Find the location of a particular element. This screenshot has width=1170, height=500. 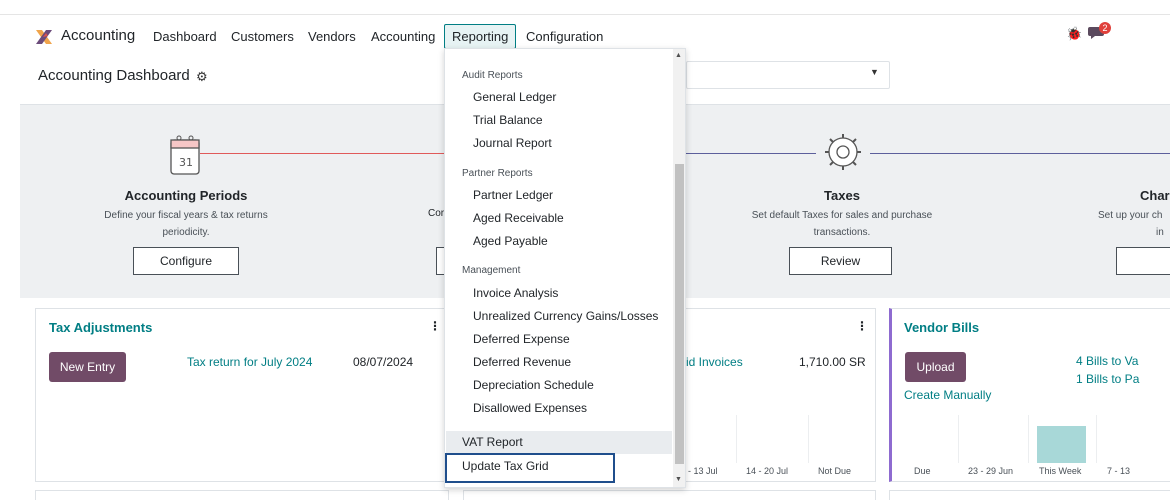

calendar-icon: 31 is located at coordinates (185, 155).